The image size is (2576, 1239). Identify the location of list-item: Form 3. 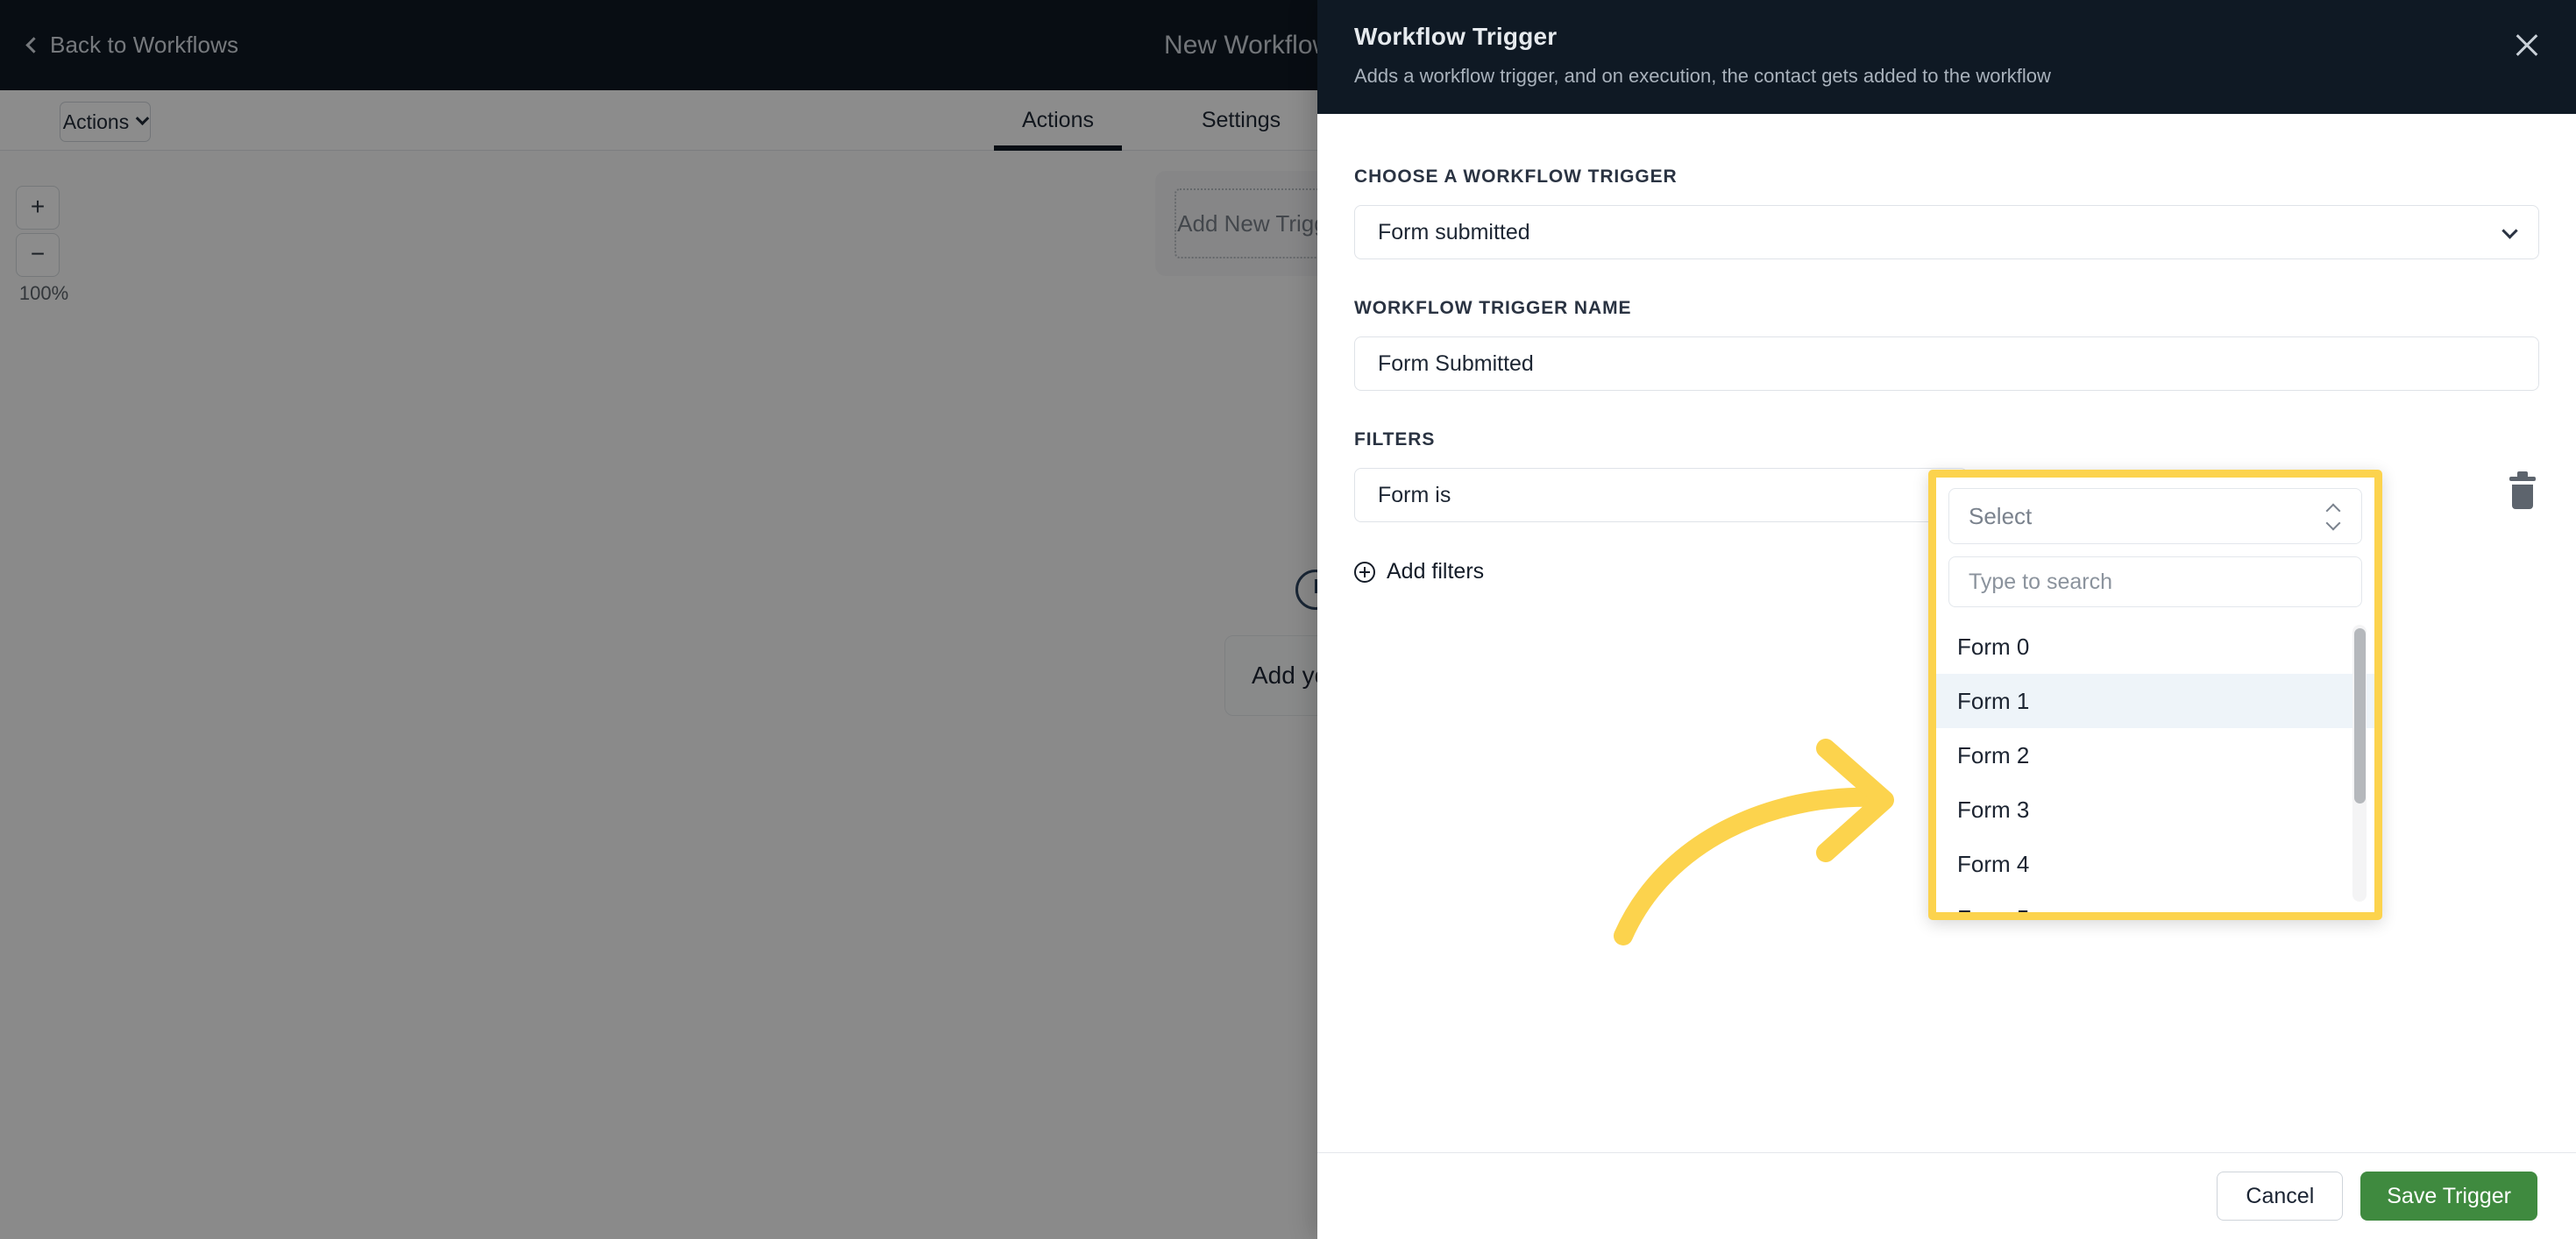
(2155, 809).